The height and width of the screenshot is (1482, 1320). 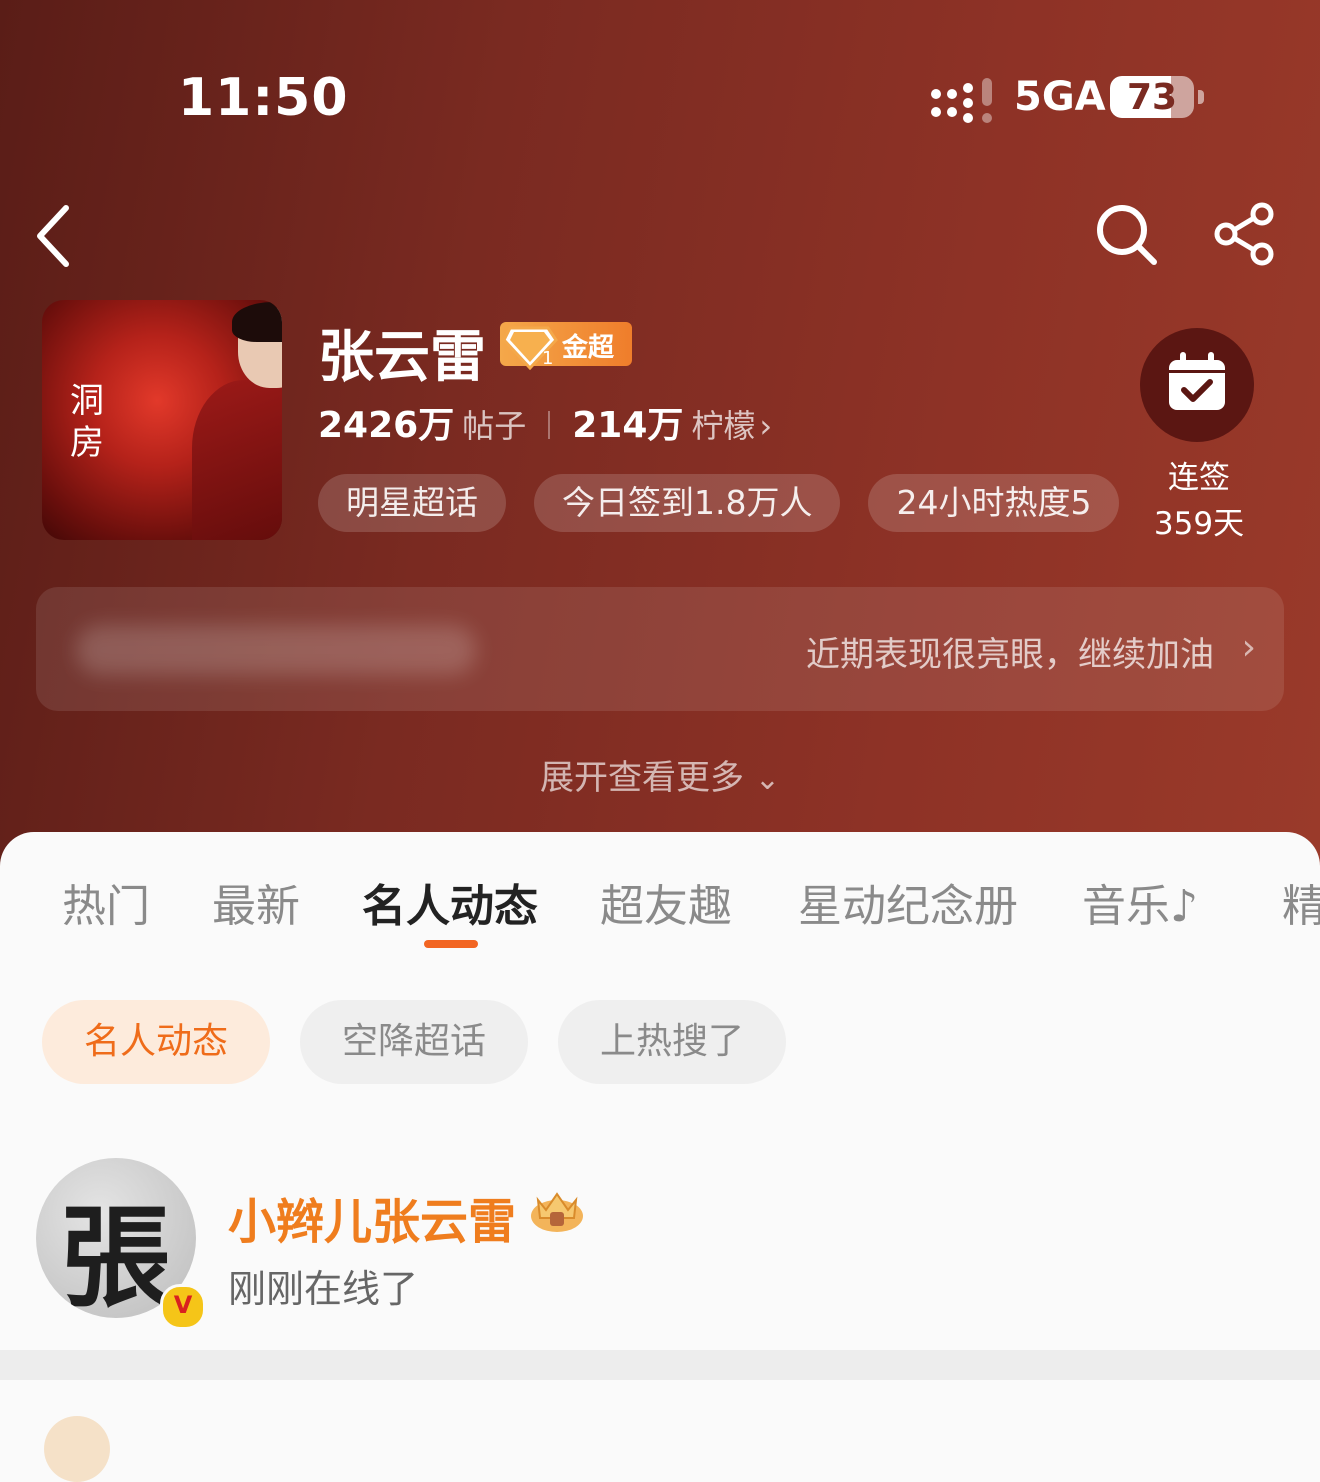 What do you see at coordinates (451, 944) in the screenshot?
I see `active-tab-indicator` at bounding box center [451, 944].